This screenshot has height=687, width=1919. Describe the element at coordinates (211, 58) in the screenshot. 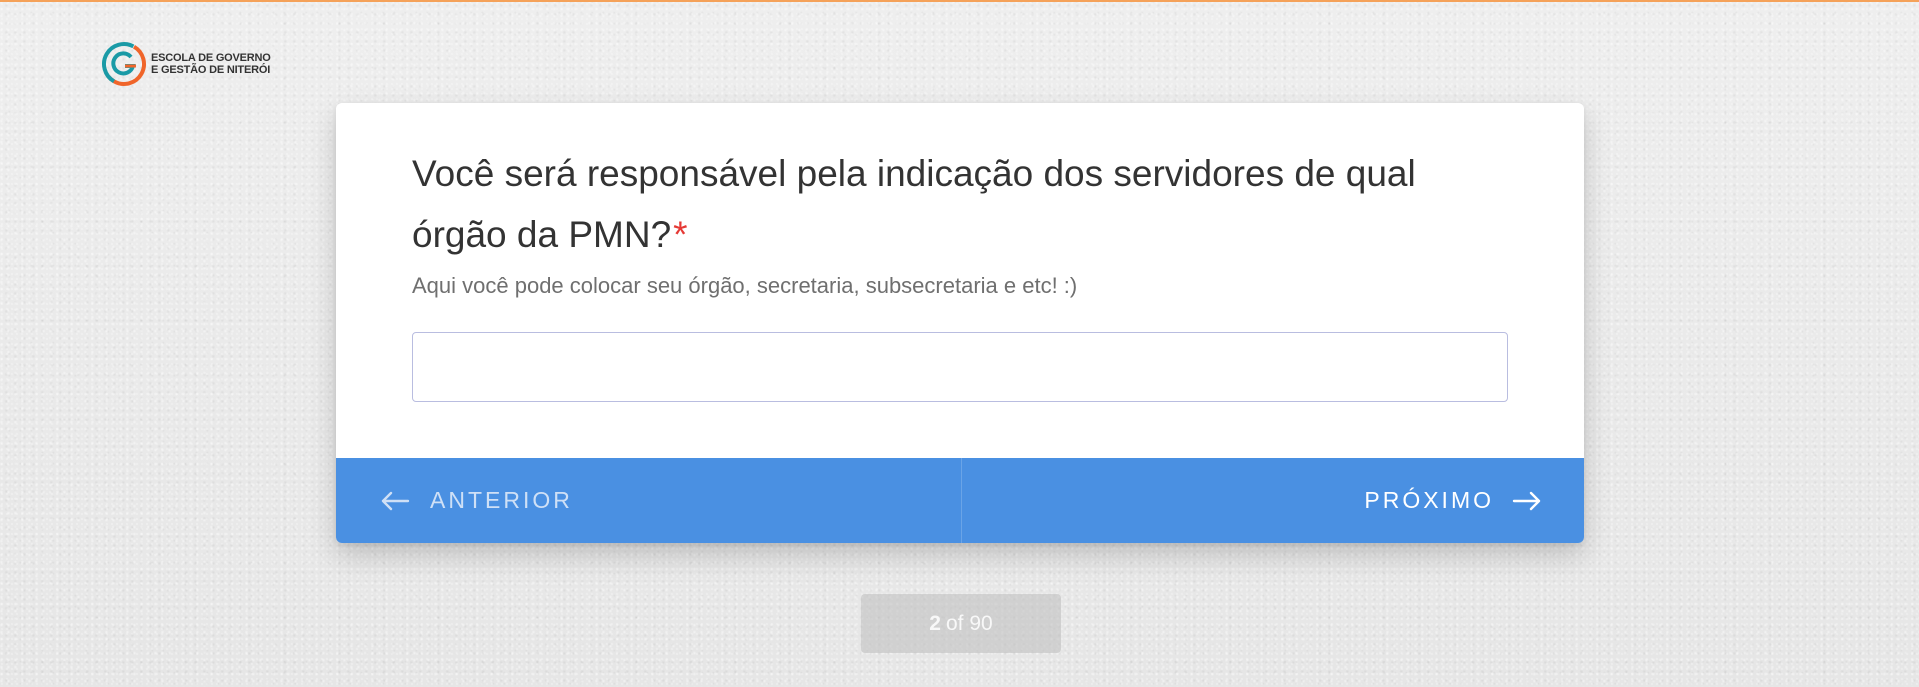

I see `brand-name-line1: ESCOLA DE GOVERNO` at that location.